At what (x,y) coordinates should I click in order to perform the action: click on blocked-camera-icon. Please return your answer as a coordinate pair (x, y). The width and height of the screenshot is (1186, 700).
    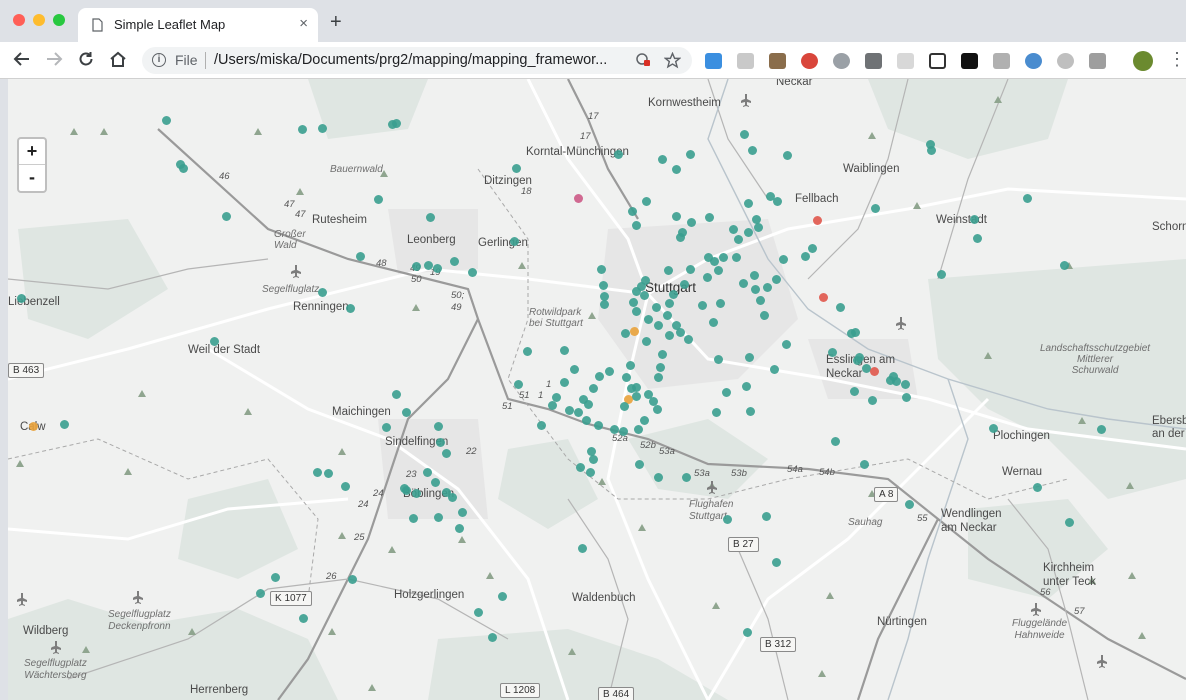
    Looking at the image, I should click on (643, 60).